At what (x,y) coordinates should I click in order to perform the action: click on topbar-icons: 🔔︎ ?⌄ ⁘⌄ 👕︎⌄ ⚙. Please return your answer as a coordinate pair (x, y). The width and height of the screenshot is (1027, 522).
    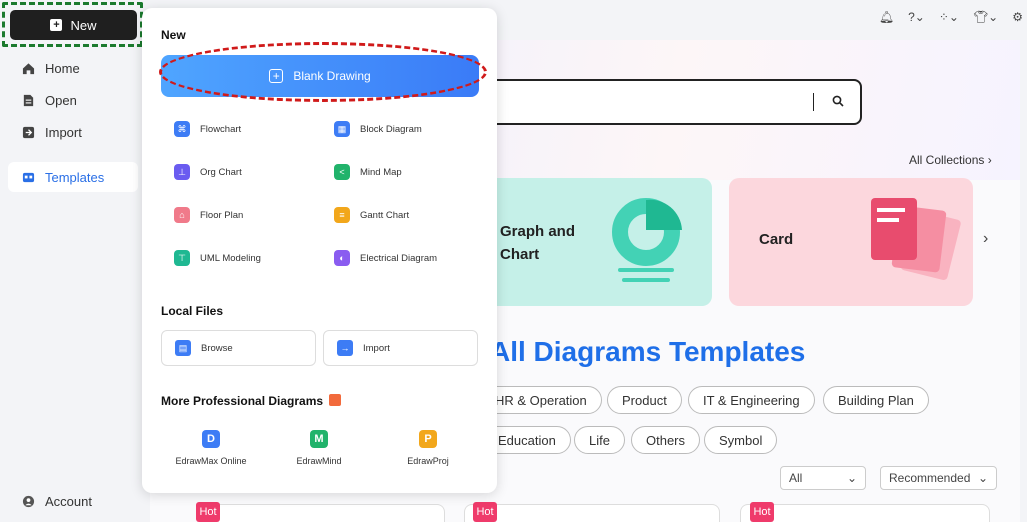
    Looking at the image, I should click on (951, 17).